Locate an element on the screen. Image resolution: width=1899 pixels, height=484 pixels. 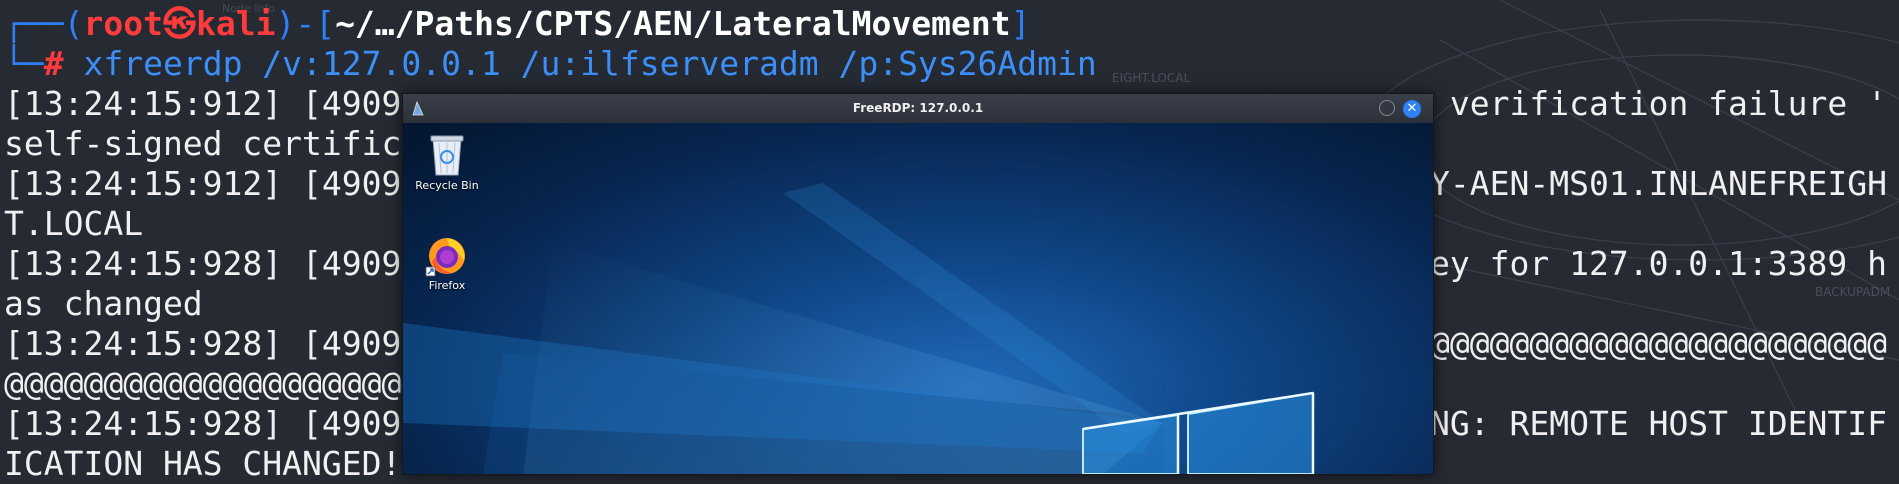
prompt-host: kali is located at coordinates (235, 23).